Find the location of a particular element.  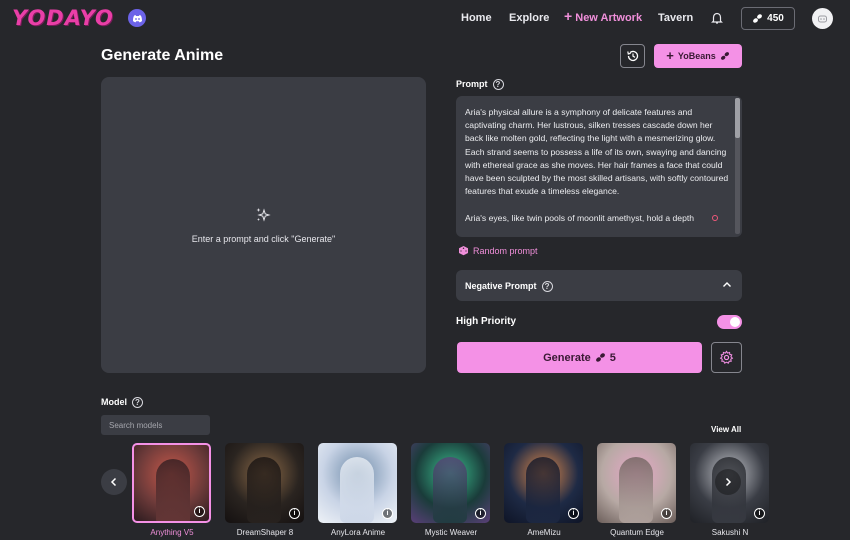

canvas-hint: Enter a prompt and click "Generate" is located at coordinates (263, 239).